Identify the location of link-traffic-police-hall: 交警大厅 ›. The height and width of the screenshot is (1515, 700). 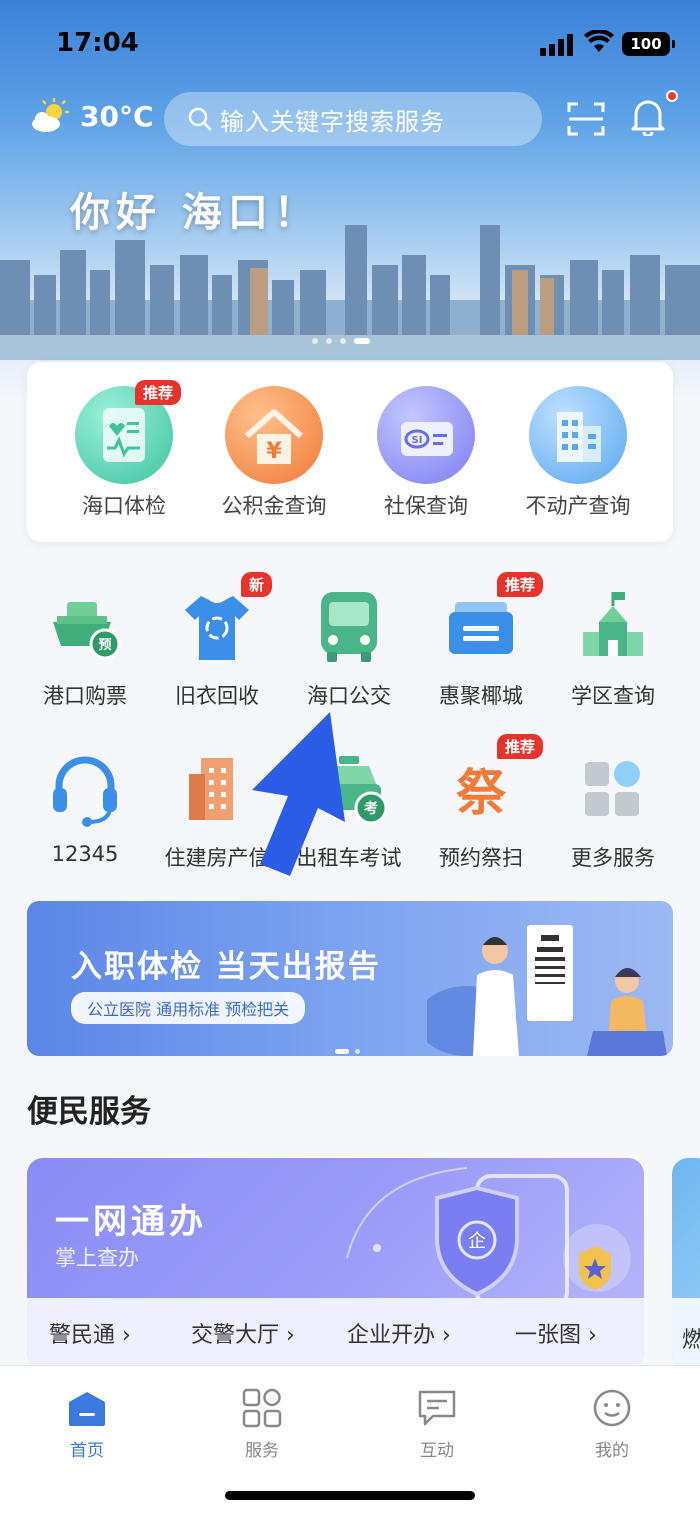
(243, 1333).